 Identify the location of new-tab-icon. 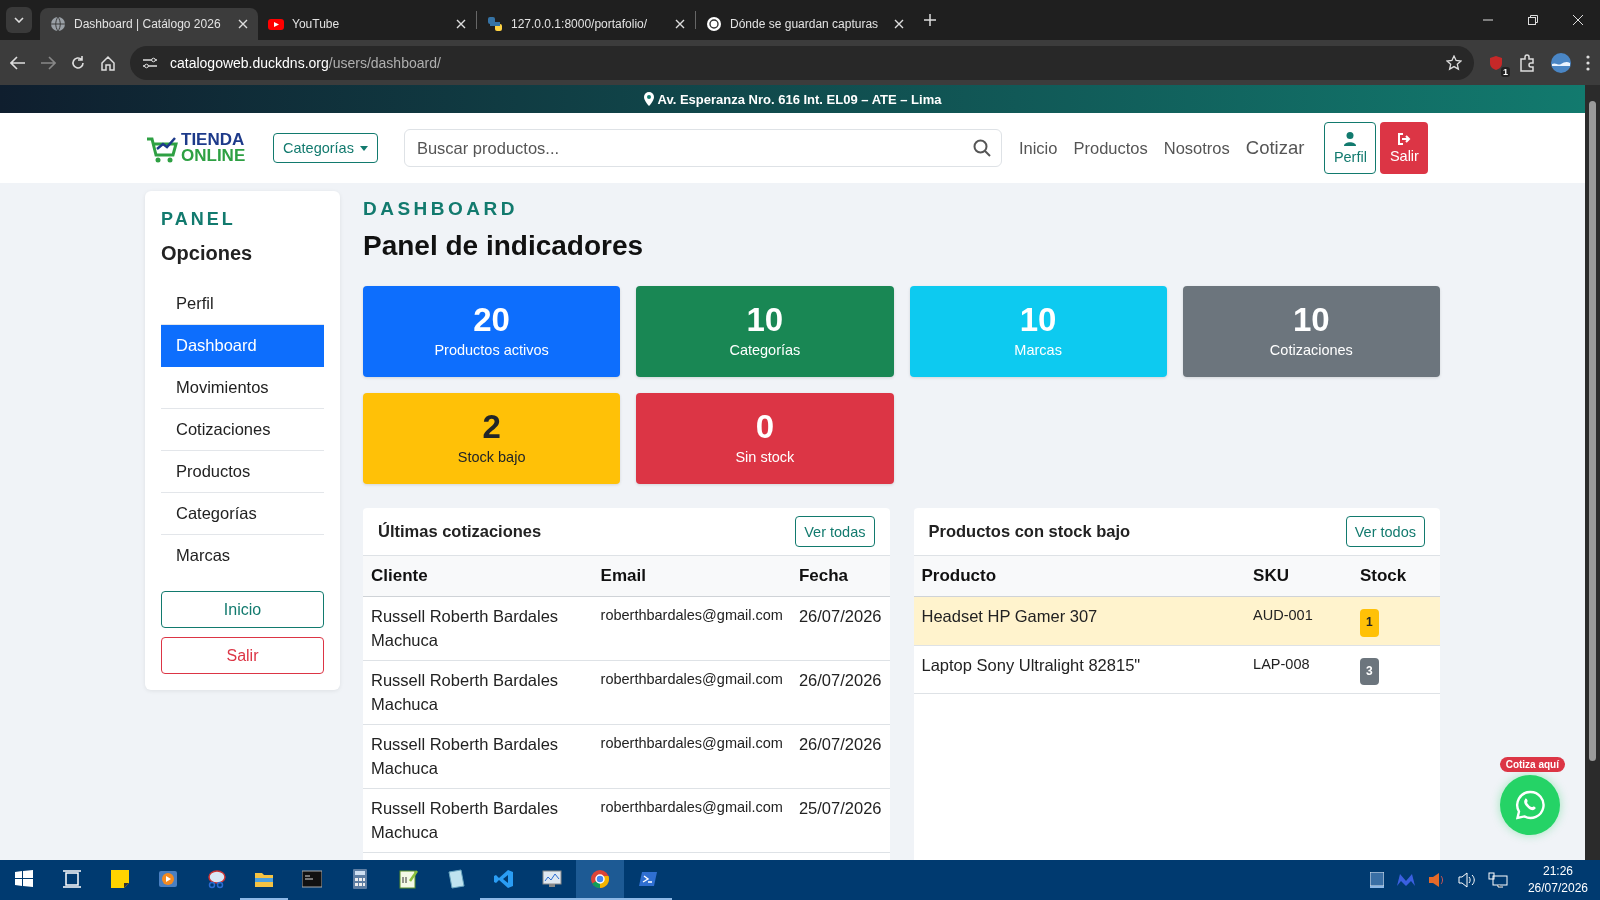
(930, 20).